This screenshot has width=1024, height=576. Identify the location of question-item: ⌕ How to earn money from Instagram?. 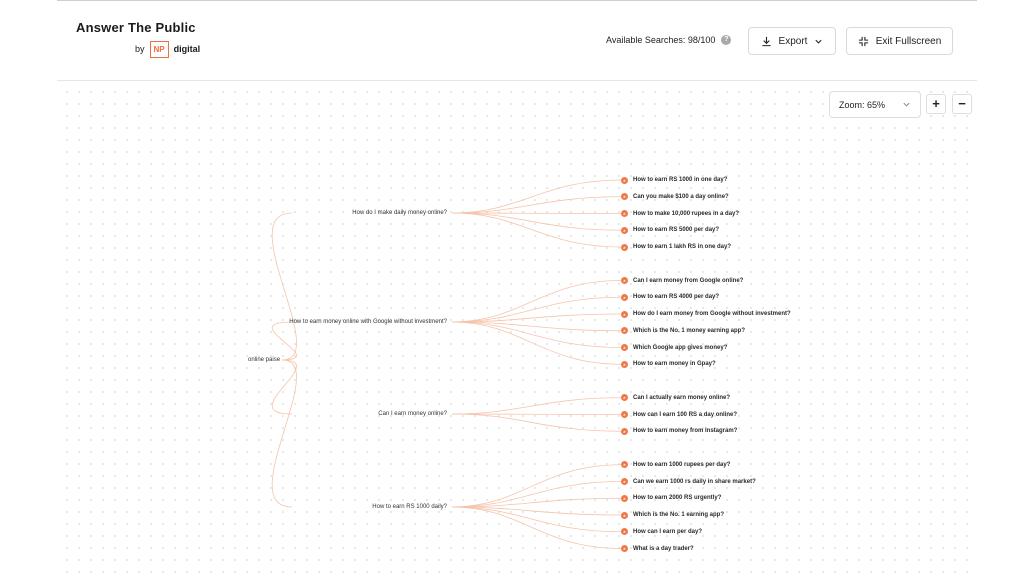
(679, 431).